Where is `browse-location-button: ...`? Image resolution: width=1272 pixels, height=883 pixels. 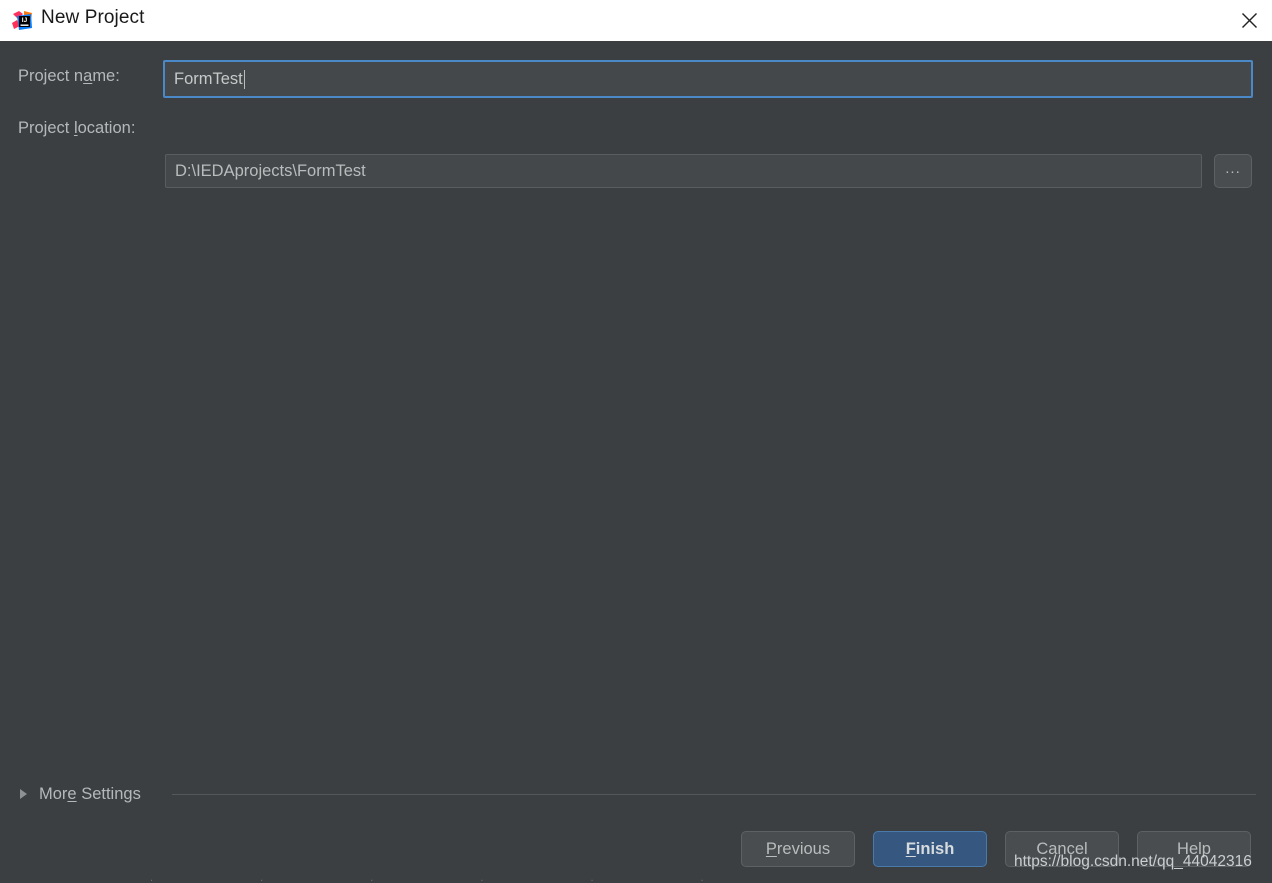
browse-location-button: ... is located at coordinates (1233, 171).